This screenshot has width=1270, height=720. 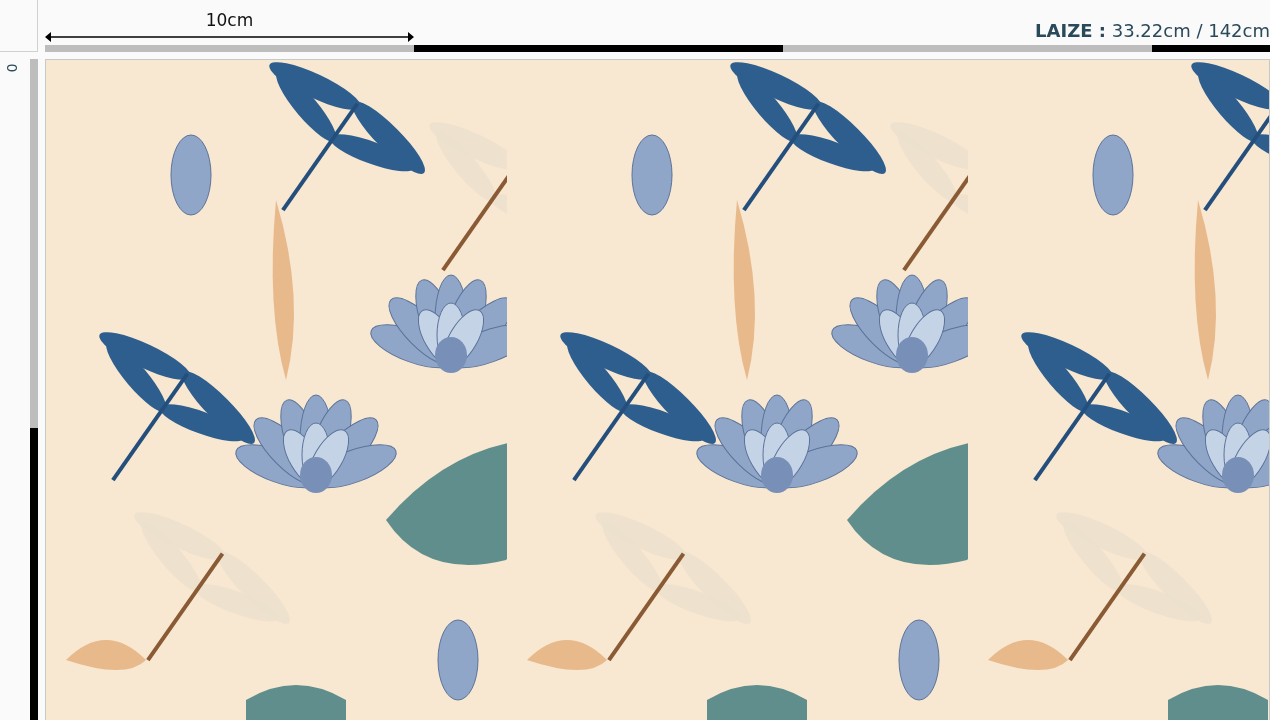 What do you see at coordinates (19, 26) in the screenshot?
I see `ruler-corner` at bounding box center [19, 26].